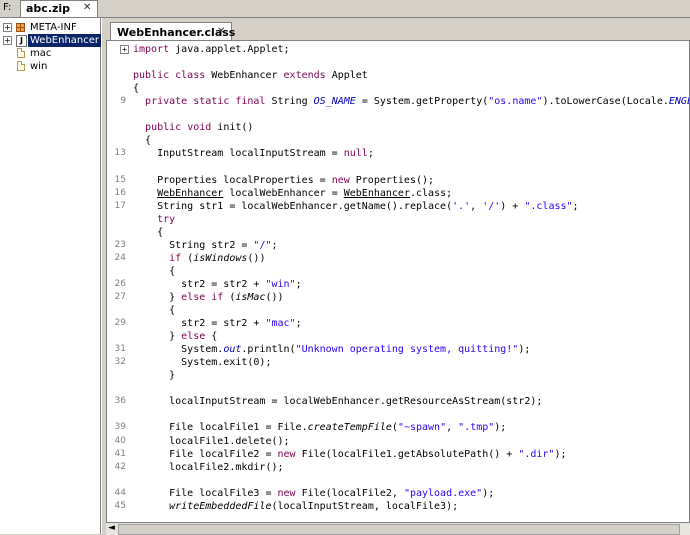 The height and width of the screenshot is (535, 690). What do you see at coordinates (560, 454) in the screenshot?
I see `code-token: );` at bounding box center [560, 454].